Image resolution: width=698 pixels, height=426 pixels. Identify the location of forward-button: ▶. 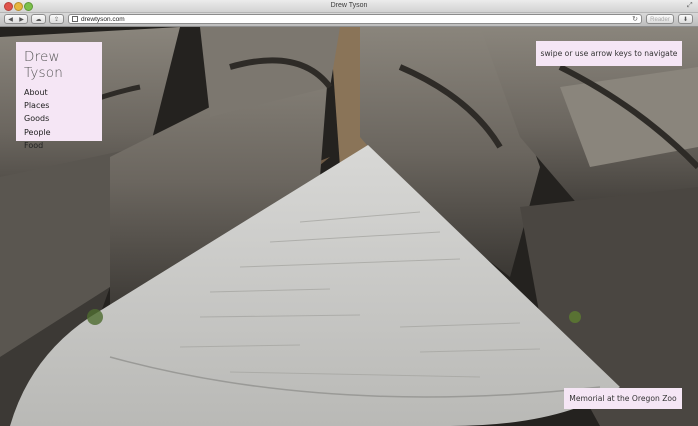
(21, 20).